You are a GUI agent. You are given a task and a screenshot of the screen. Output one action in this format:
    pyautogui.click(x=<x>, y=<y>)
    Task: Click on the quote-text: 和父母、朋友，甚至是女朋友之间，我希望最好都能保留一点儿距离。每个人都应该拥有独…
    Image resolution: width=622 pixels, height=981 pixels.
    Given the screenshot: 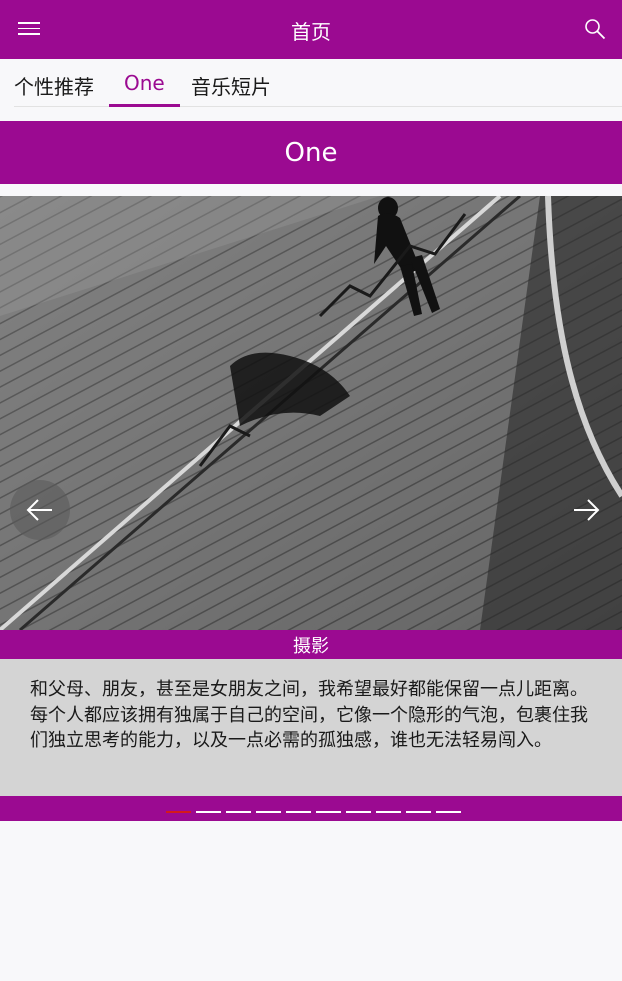 What is the action you would take?
    pyautogui.click(x=311, y=727)
    